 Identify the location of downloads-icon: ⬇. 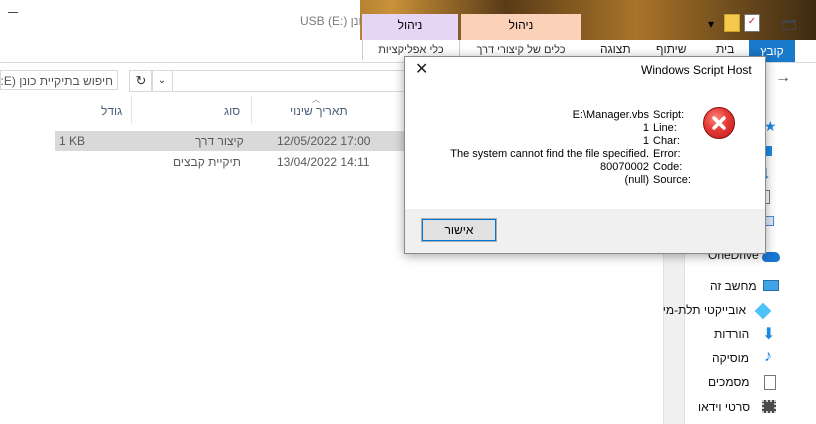
(769, 334).